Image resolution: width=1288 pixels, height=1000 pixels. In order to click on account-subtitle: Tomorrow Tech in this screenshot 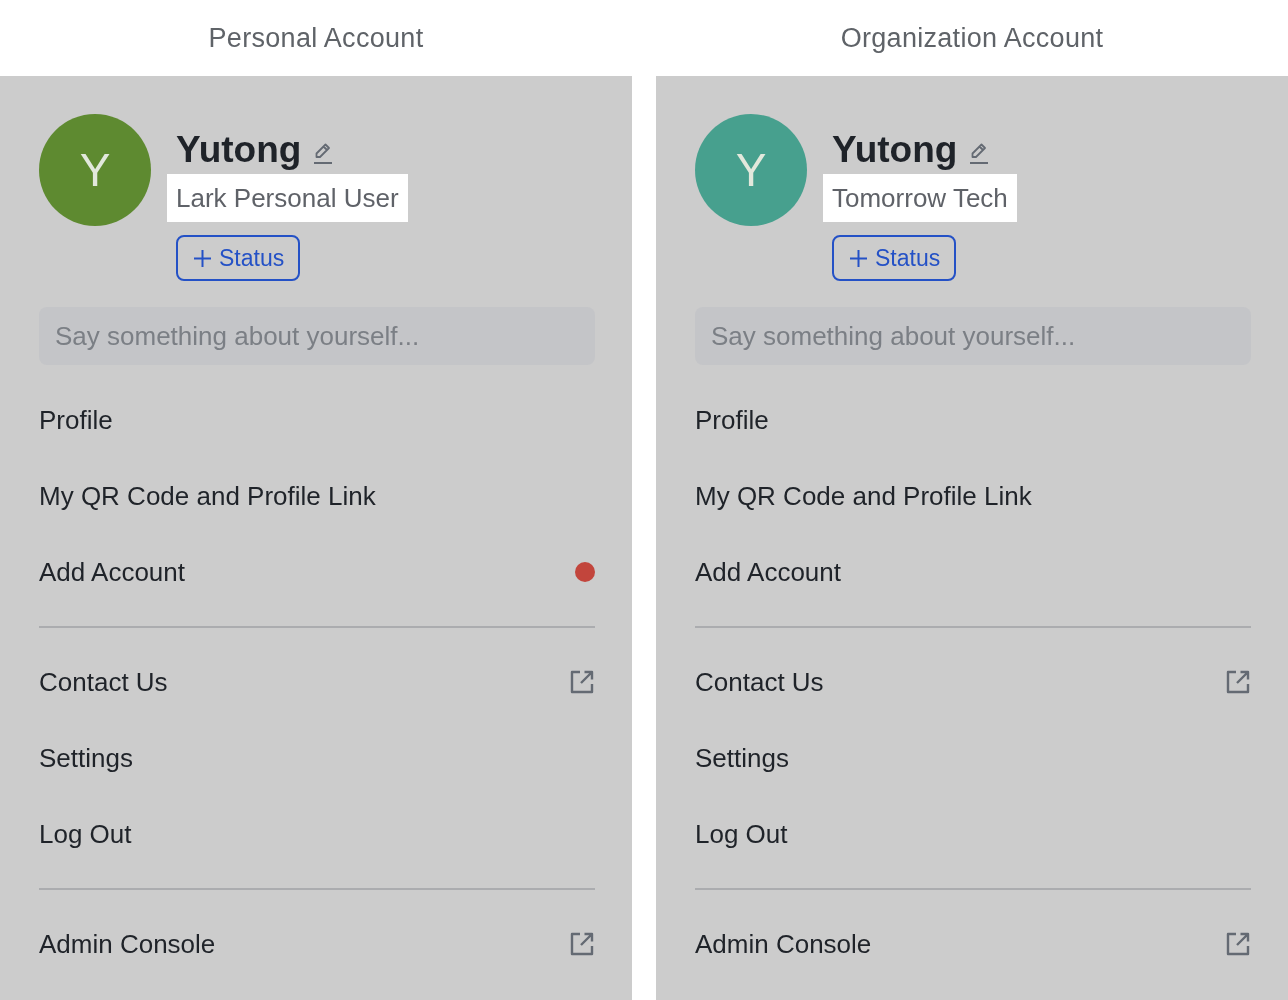, I will do `click(920, 198)`.